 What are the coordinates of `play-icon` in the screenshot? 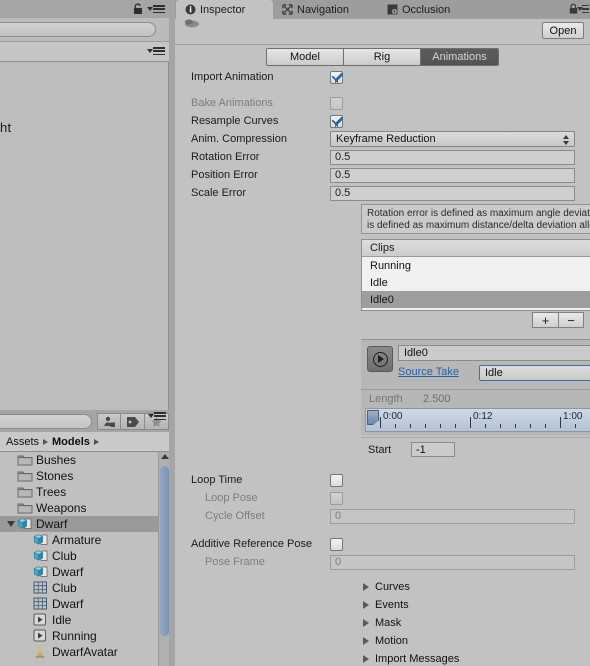 It's located at (380, 359).